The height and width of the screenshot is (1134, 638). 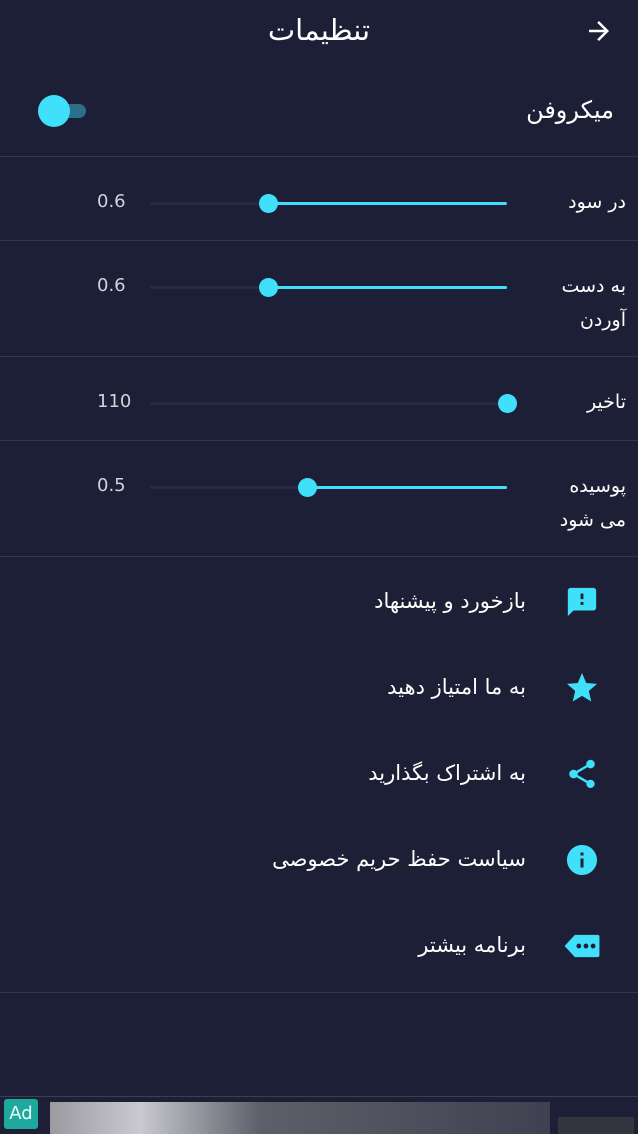 What do you see at coordinates (582, 774) in the screenshot?
I see `share-icon` at bounding box center [582, 774].